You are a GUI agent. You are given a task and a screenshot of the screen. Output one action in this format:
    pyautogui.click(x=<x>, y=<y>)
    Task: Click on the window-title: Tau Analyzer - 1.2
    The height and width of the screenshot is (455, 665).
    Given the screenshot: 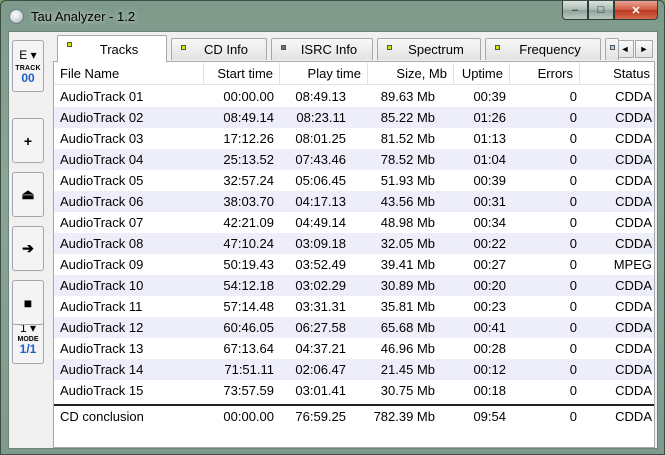 What is the action you would take?
    pyautogui.click(x=83, y=16)
    